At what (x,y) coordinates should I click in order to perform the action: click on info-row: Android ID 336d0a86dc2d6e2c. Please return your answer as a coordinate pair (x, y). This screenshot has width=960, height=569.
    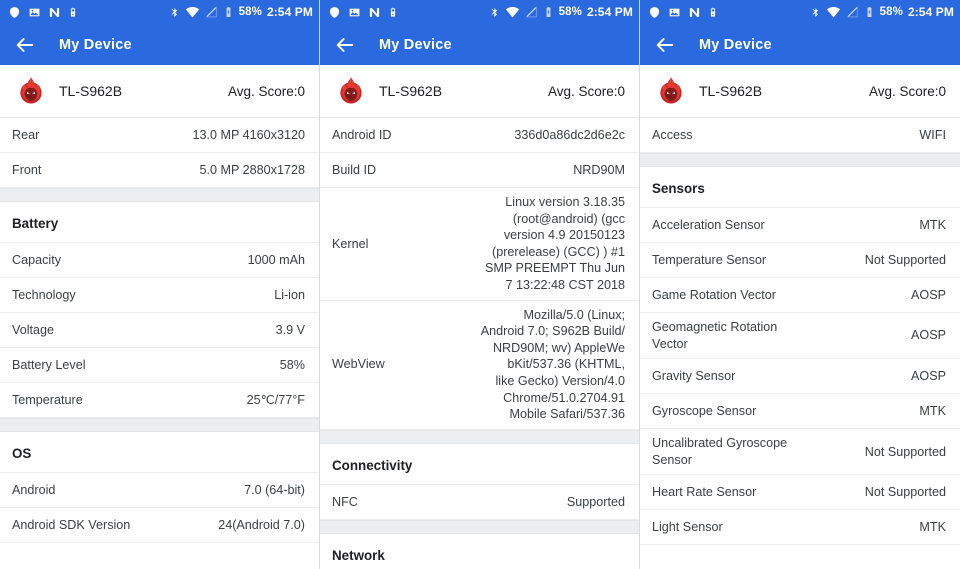
    Looking at the image, I should click on (479, 135).